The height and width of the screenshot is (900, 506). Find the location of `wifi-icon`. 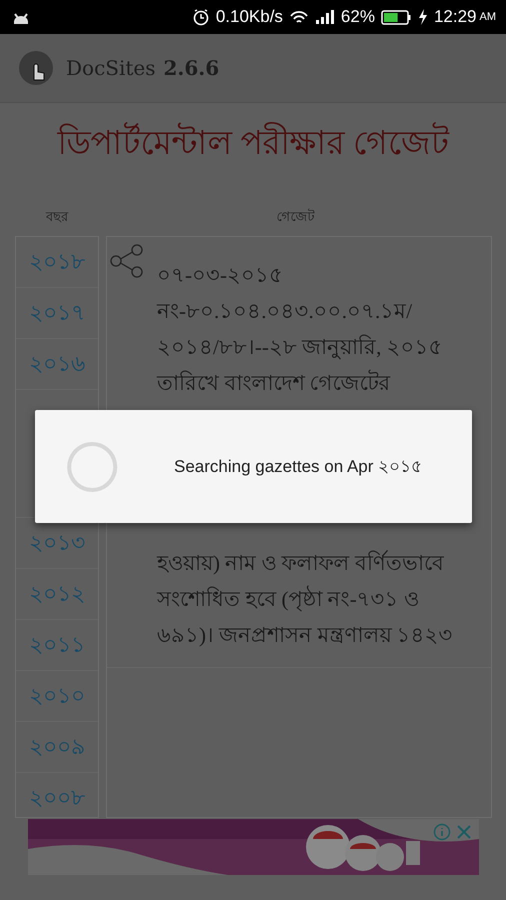

wifi-icon is located at coordinates (298, 17).